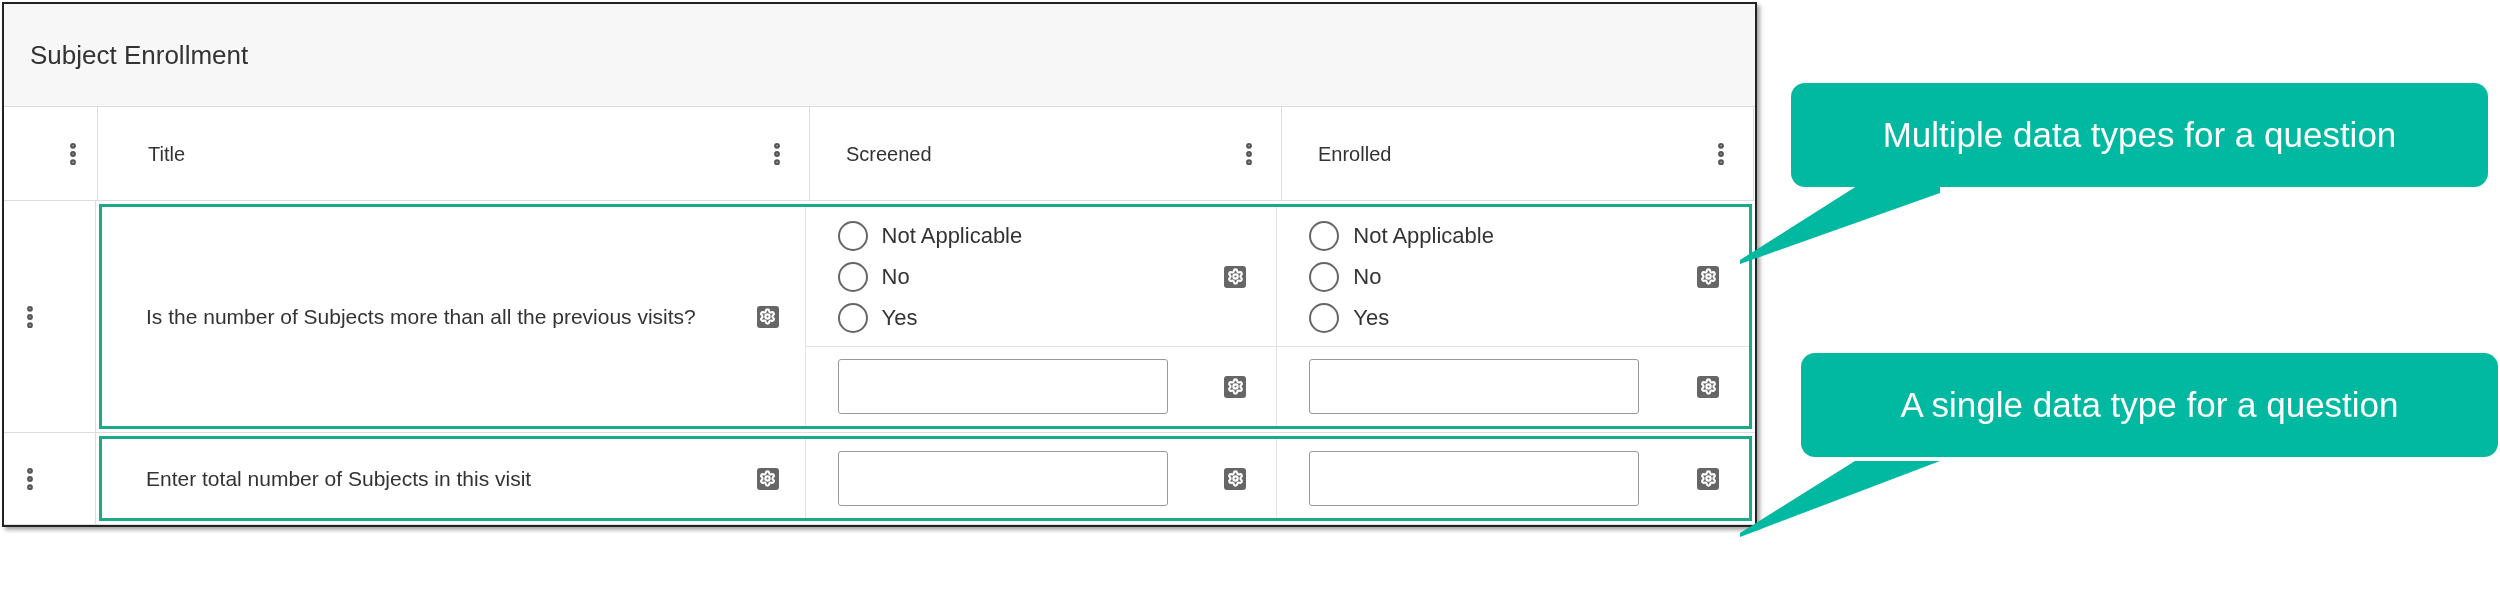 The height and width of the screenshot is (598, 2500). I want to click on column-header: Title, so click(167, 154).